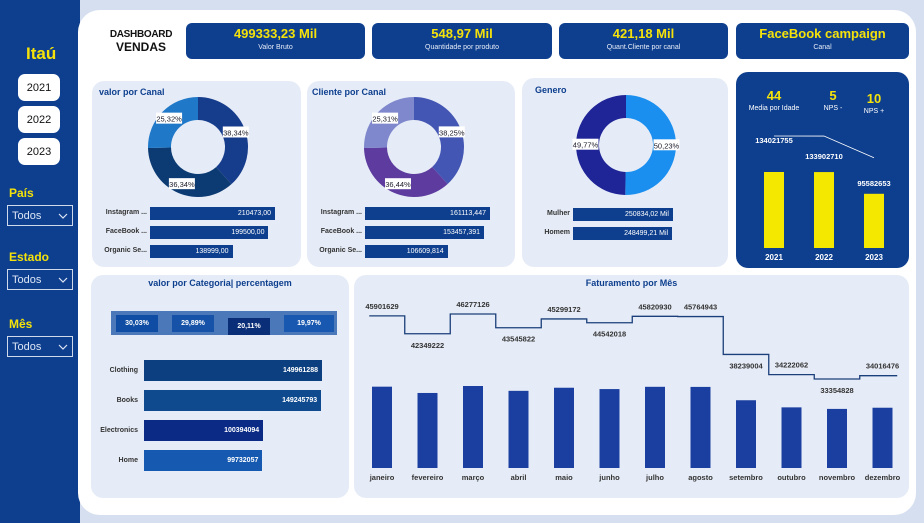 This screenshot has height=523, width=924. Describe the element at coordinates (249, 326) in the screenshot. I see `percent-segment: 20,11%` at that location.